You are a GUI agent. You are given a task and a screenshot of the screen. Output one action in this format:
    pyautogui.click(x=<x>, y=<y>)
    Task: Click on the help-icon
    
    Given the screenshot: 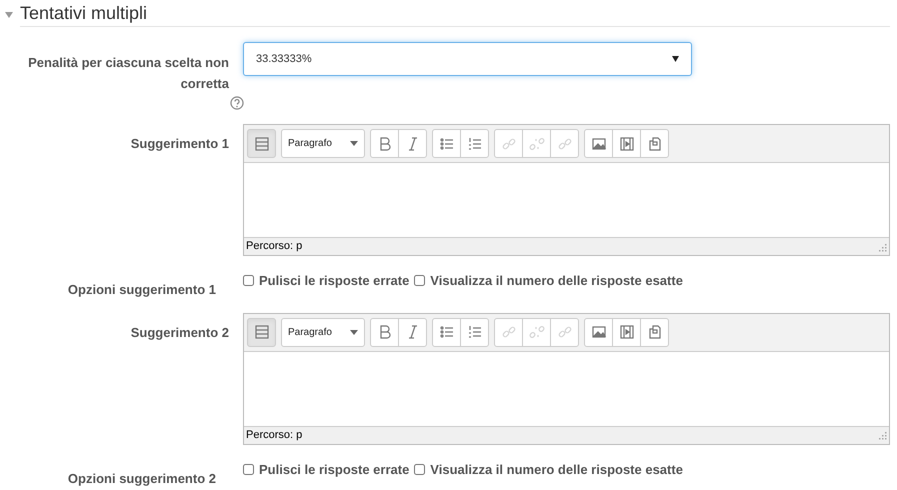 What is the action you would take?
    pyautogui.click(x=237, y=103)
    